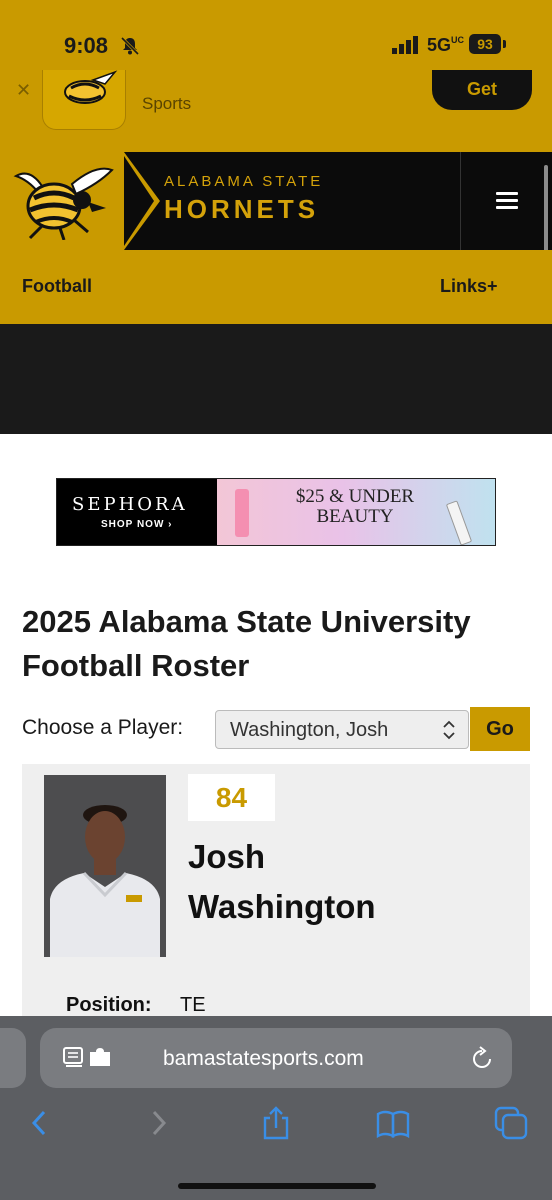 This screenshot has height=1200, width=552. I want to click on nav-links-menu: Links+, so click(469, 286).